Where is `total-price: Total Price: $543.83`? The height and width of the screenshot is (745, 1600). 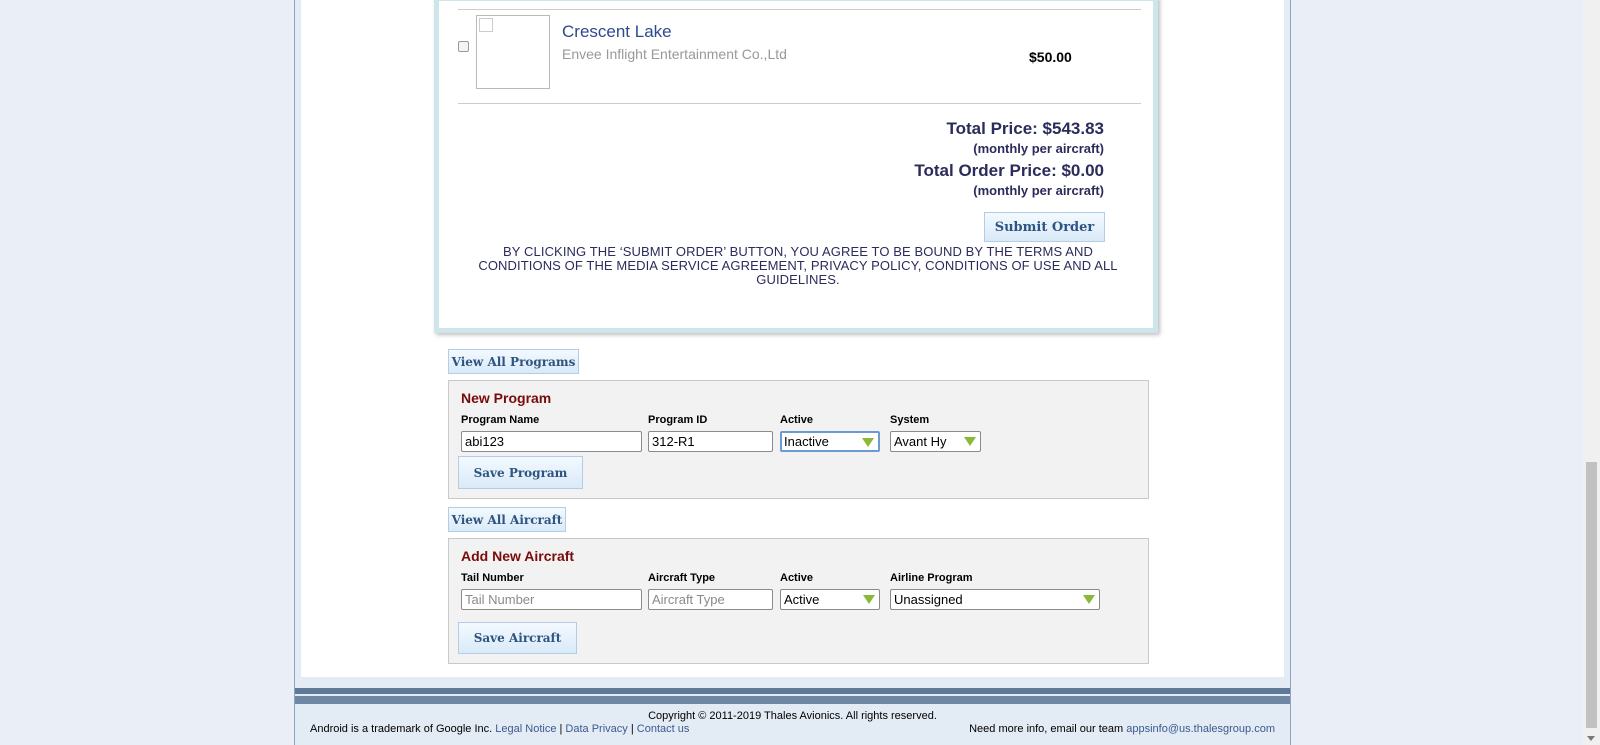
total-price: Total Price: $543.83 is located at coordinates (1025, 128).